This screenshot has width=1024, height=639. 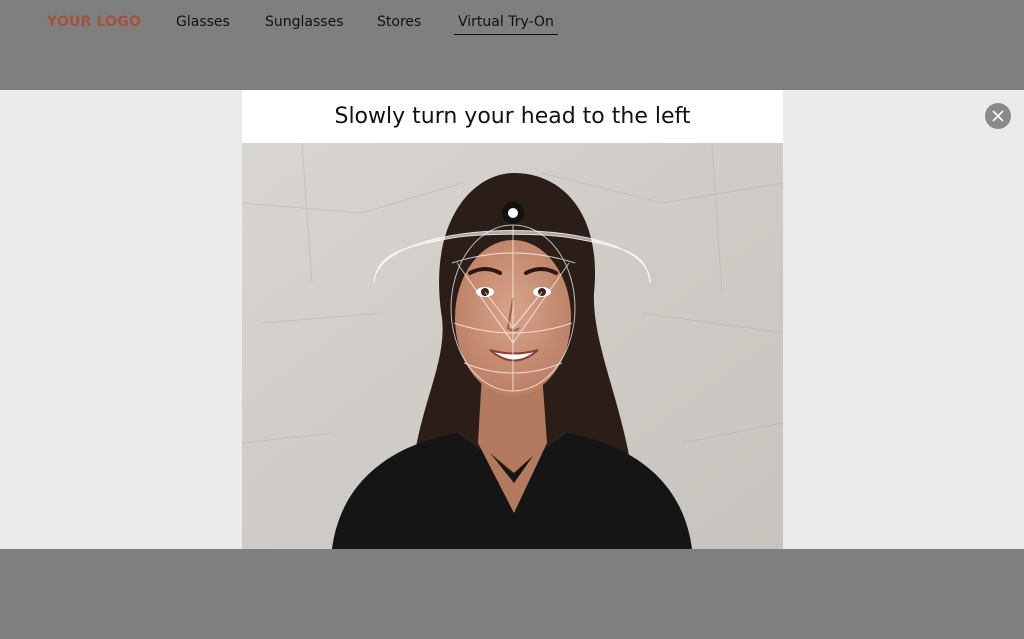 I want to click on nav-item-glasses: Glasses, so click(x=203, y=22).